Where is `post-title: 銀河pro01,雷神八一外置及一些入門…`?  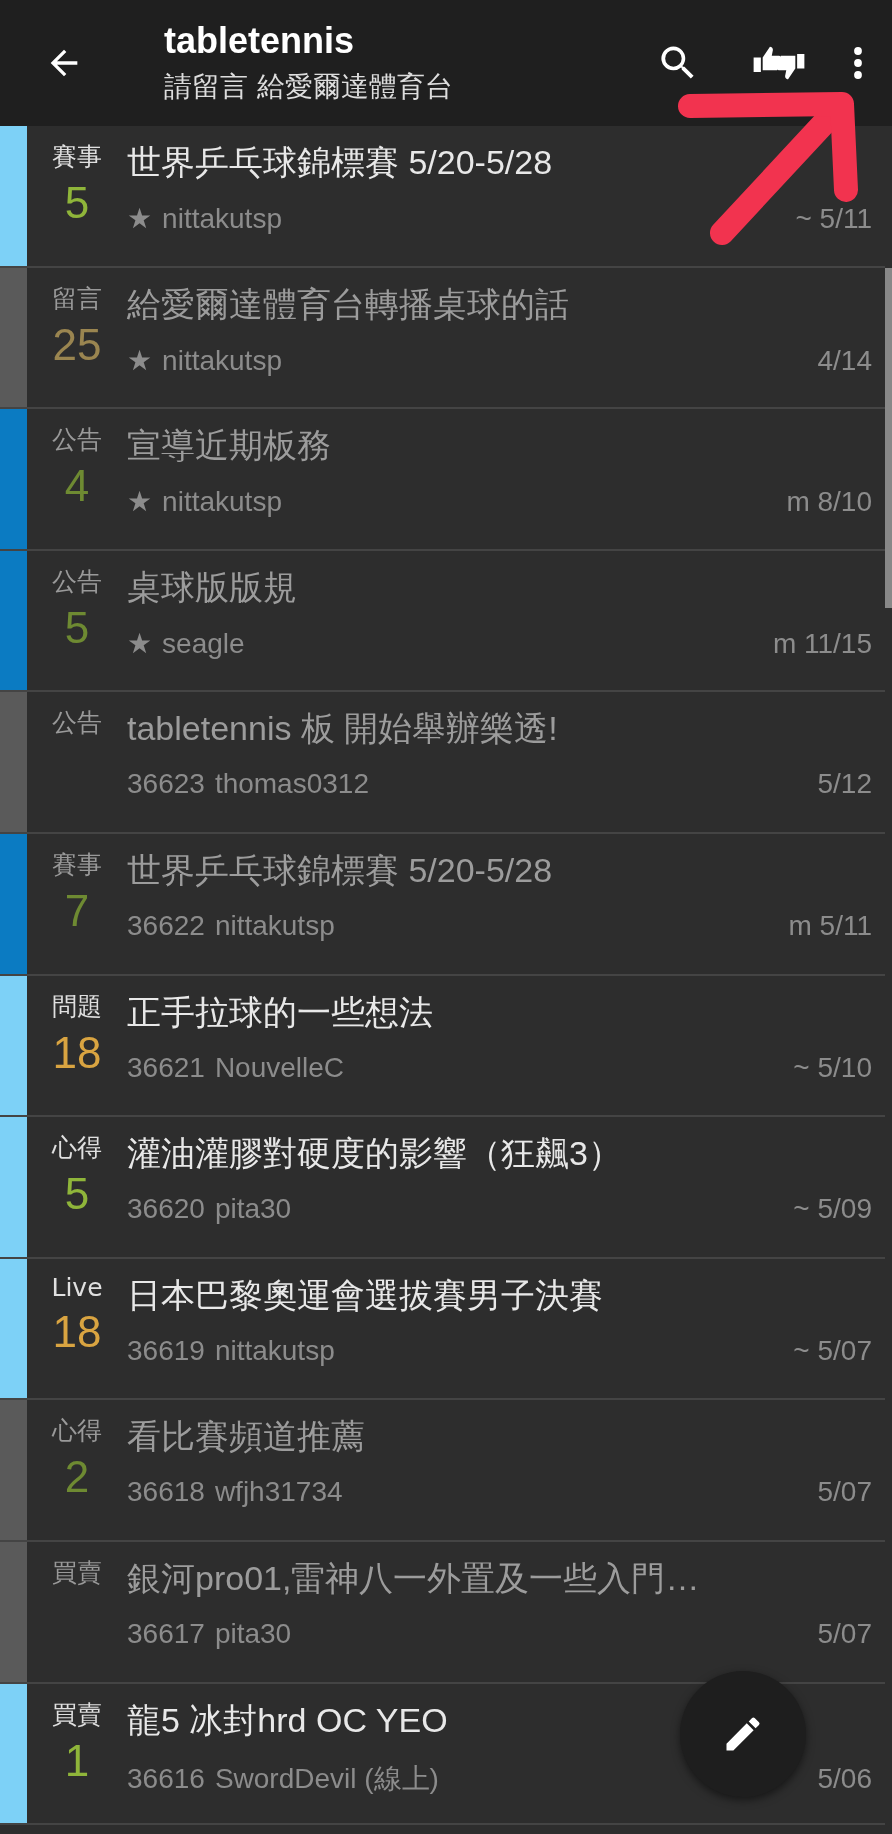
post-title: 銀河pro01,雷神八一外置及一些入門… is located at coordinates (413, 1578).